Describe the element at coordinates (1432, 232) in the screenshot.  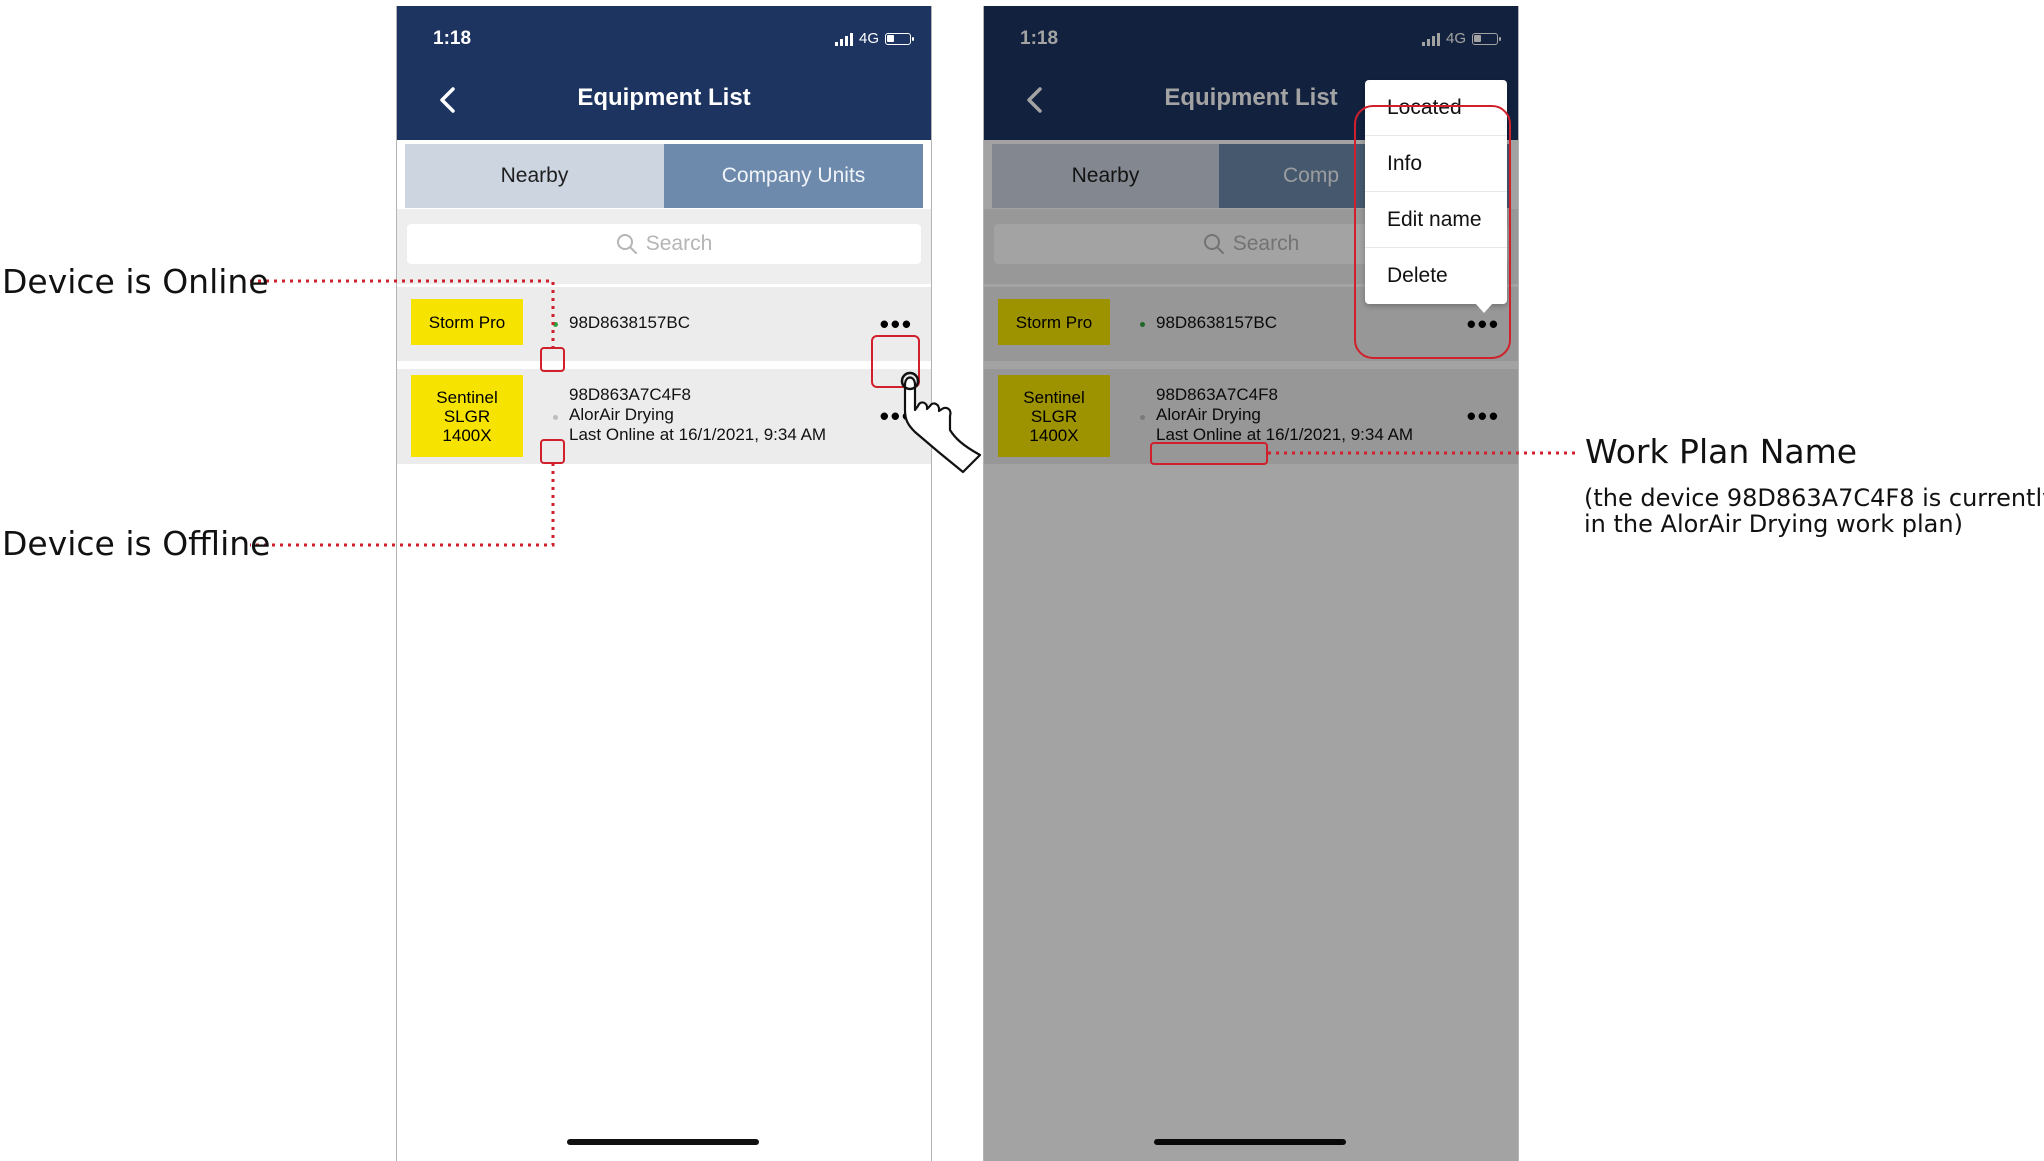
I see `popup-menu-highlight` at that location.